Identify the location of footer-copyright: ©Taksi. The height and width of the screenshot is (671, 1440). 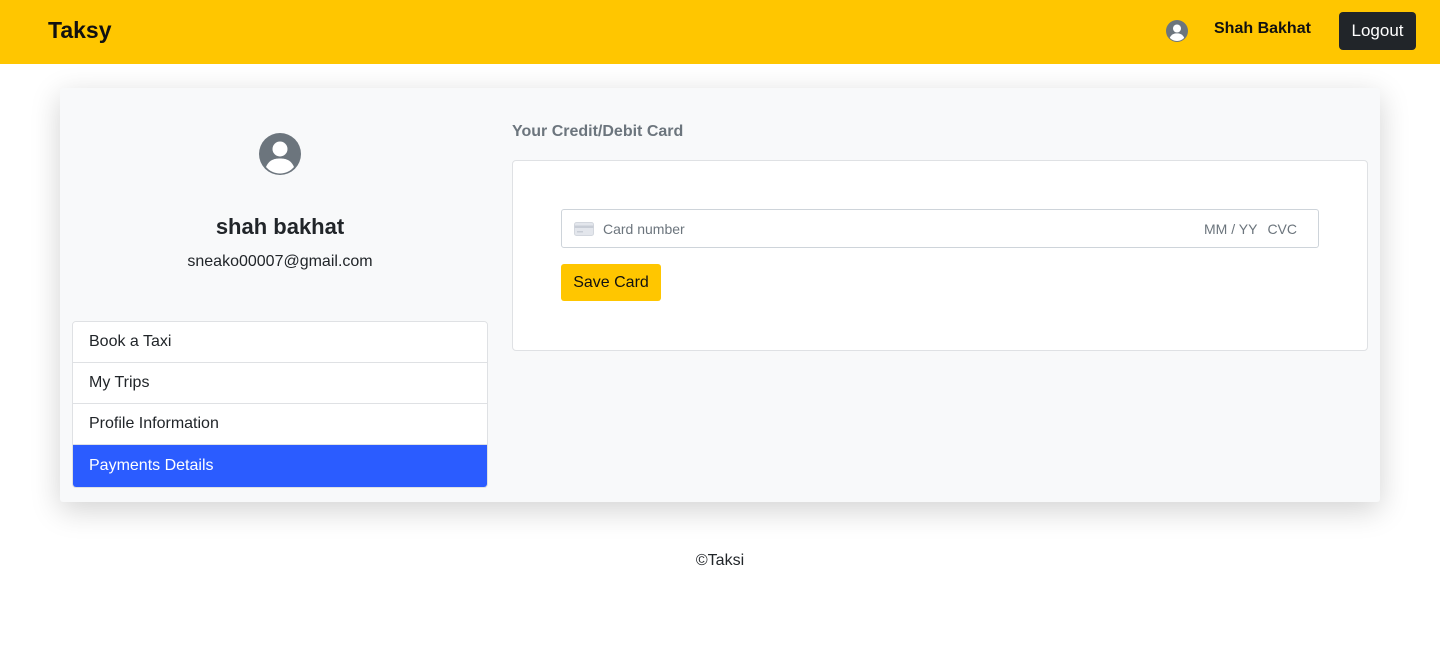
(720, 560).